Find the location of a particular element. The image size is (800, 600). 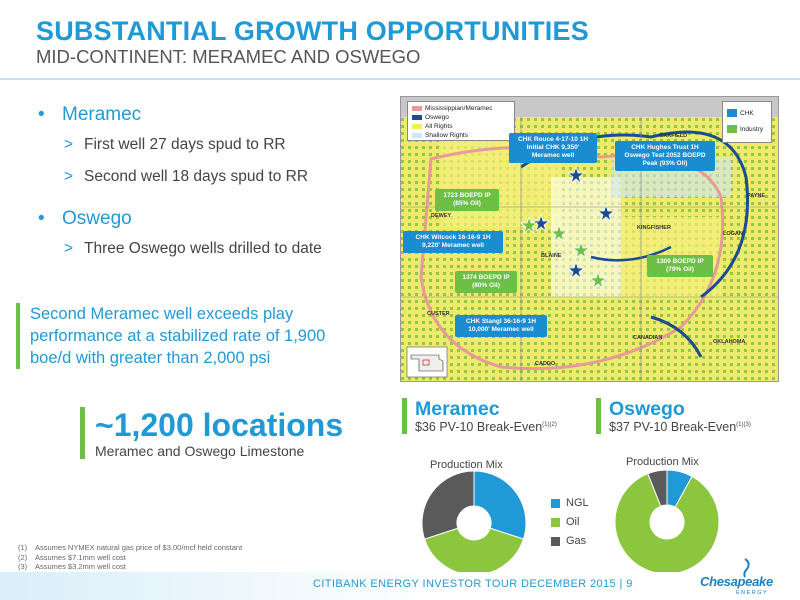

county-label: CUSTER is located at coordinates (438, 314).